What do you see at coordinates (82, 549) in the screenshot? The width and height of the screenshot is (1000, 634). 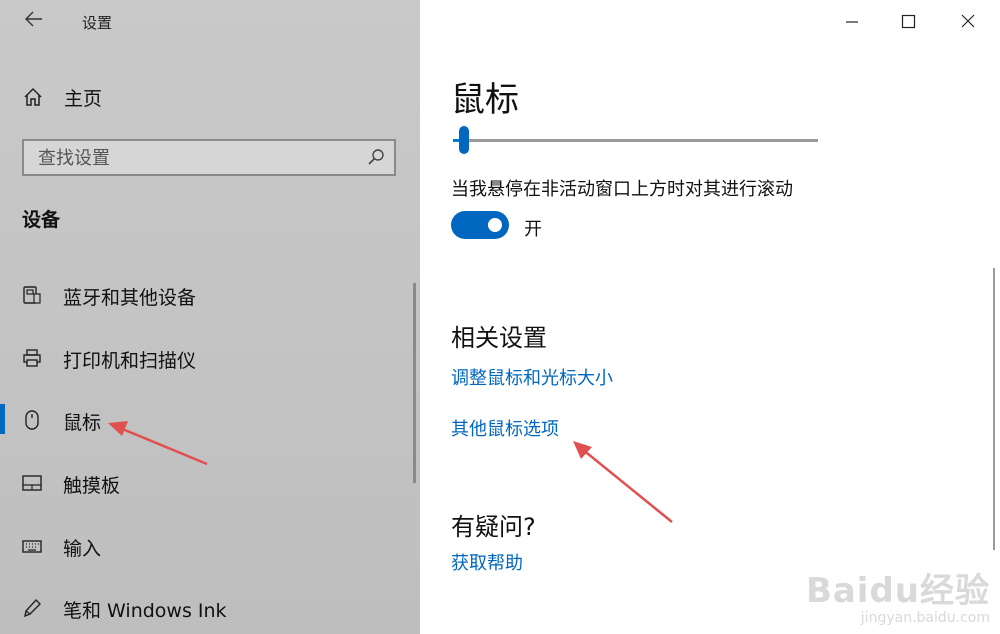 I see `sidebar-item-label: 输入` at bounding box center [82, 549].